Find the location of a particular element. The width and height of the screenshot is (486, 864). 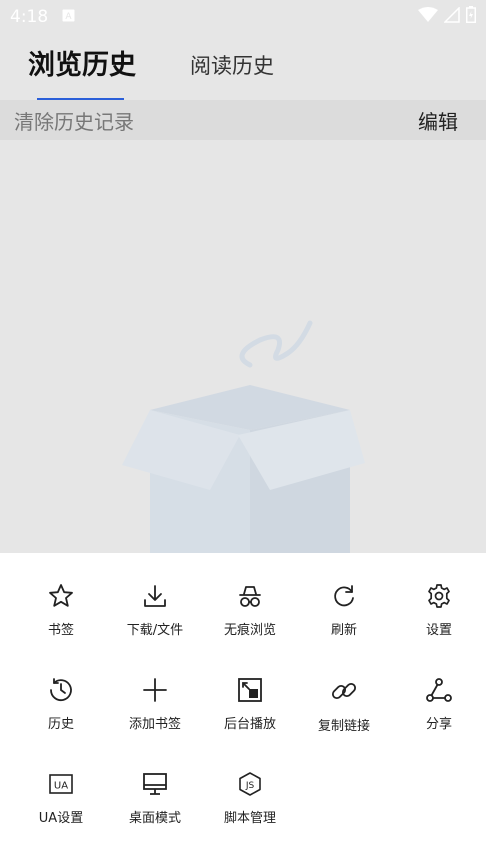

background-play-icon is located at coordinates (250, 690).